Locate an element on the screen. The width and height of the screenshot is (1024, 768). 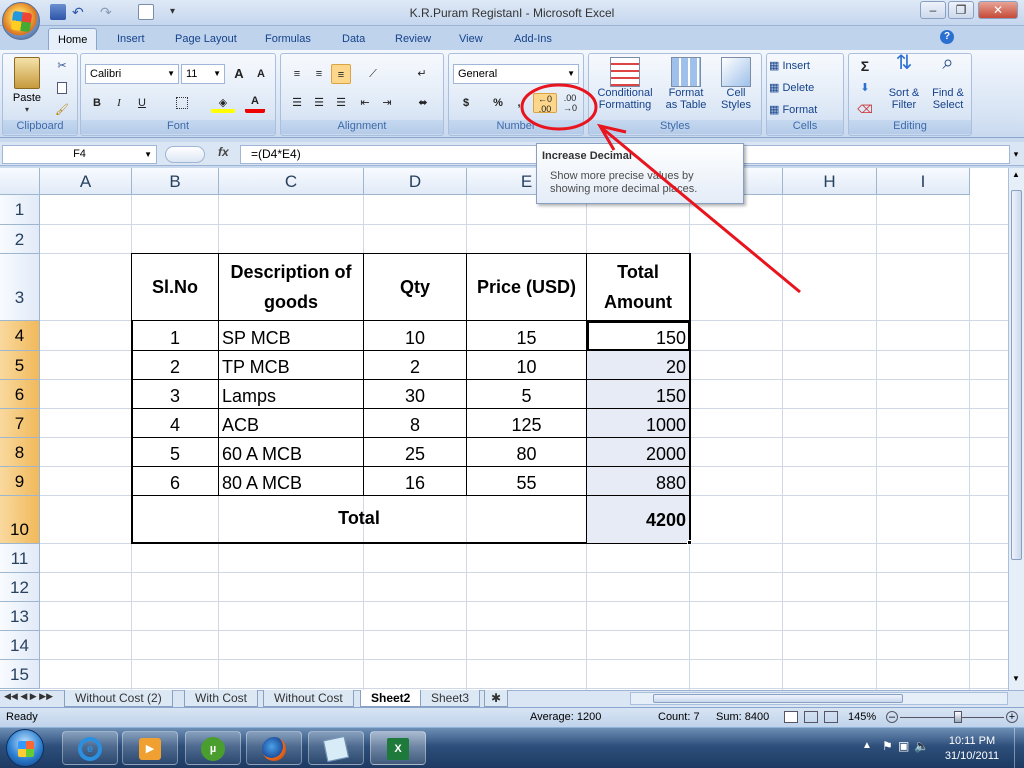
cell-styles-button: Cell Styles is located at coordinates (736, 84).